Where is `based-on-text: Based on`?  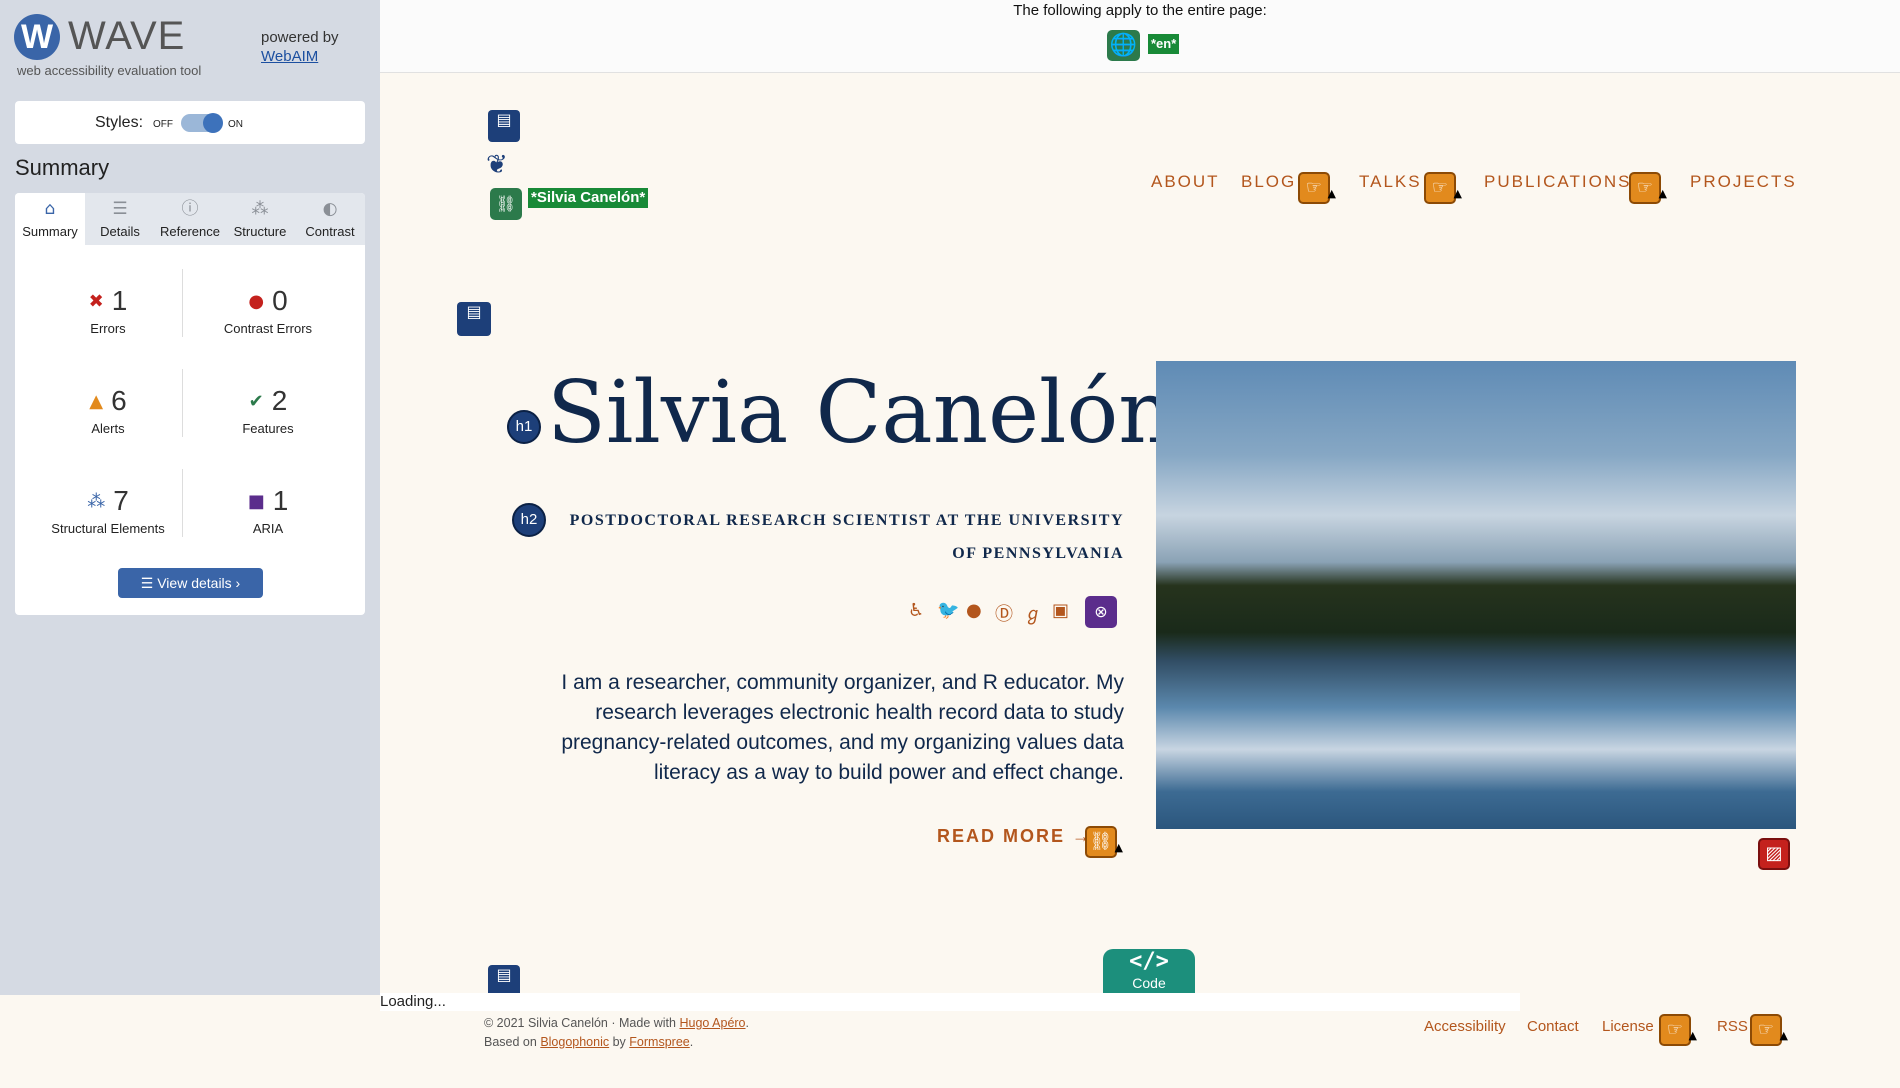
based-on-text: Based on is located at coordinates (510, 1042).